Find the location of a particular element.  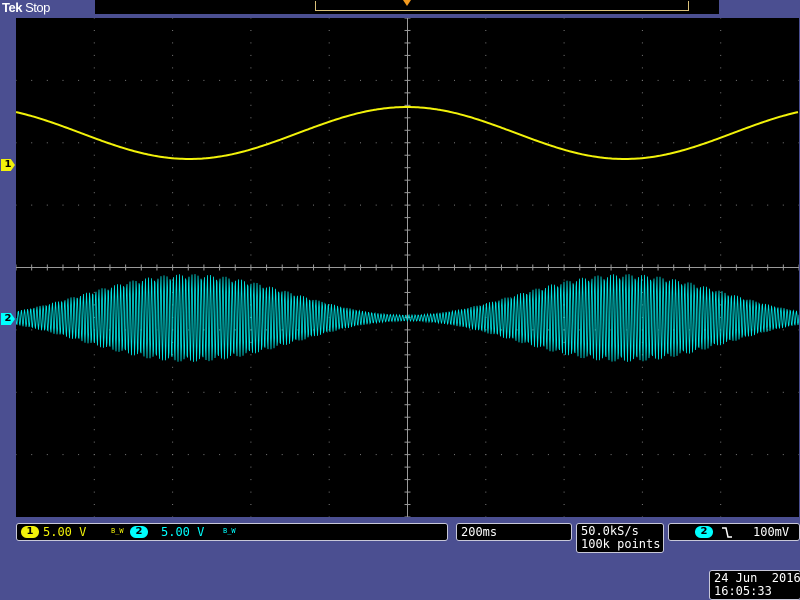

ch1-badge: 1 is located at coordinates (30, 532).